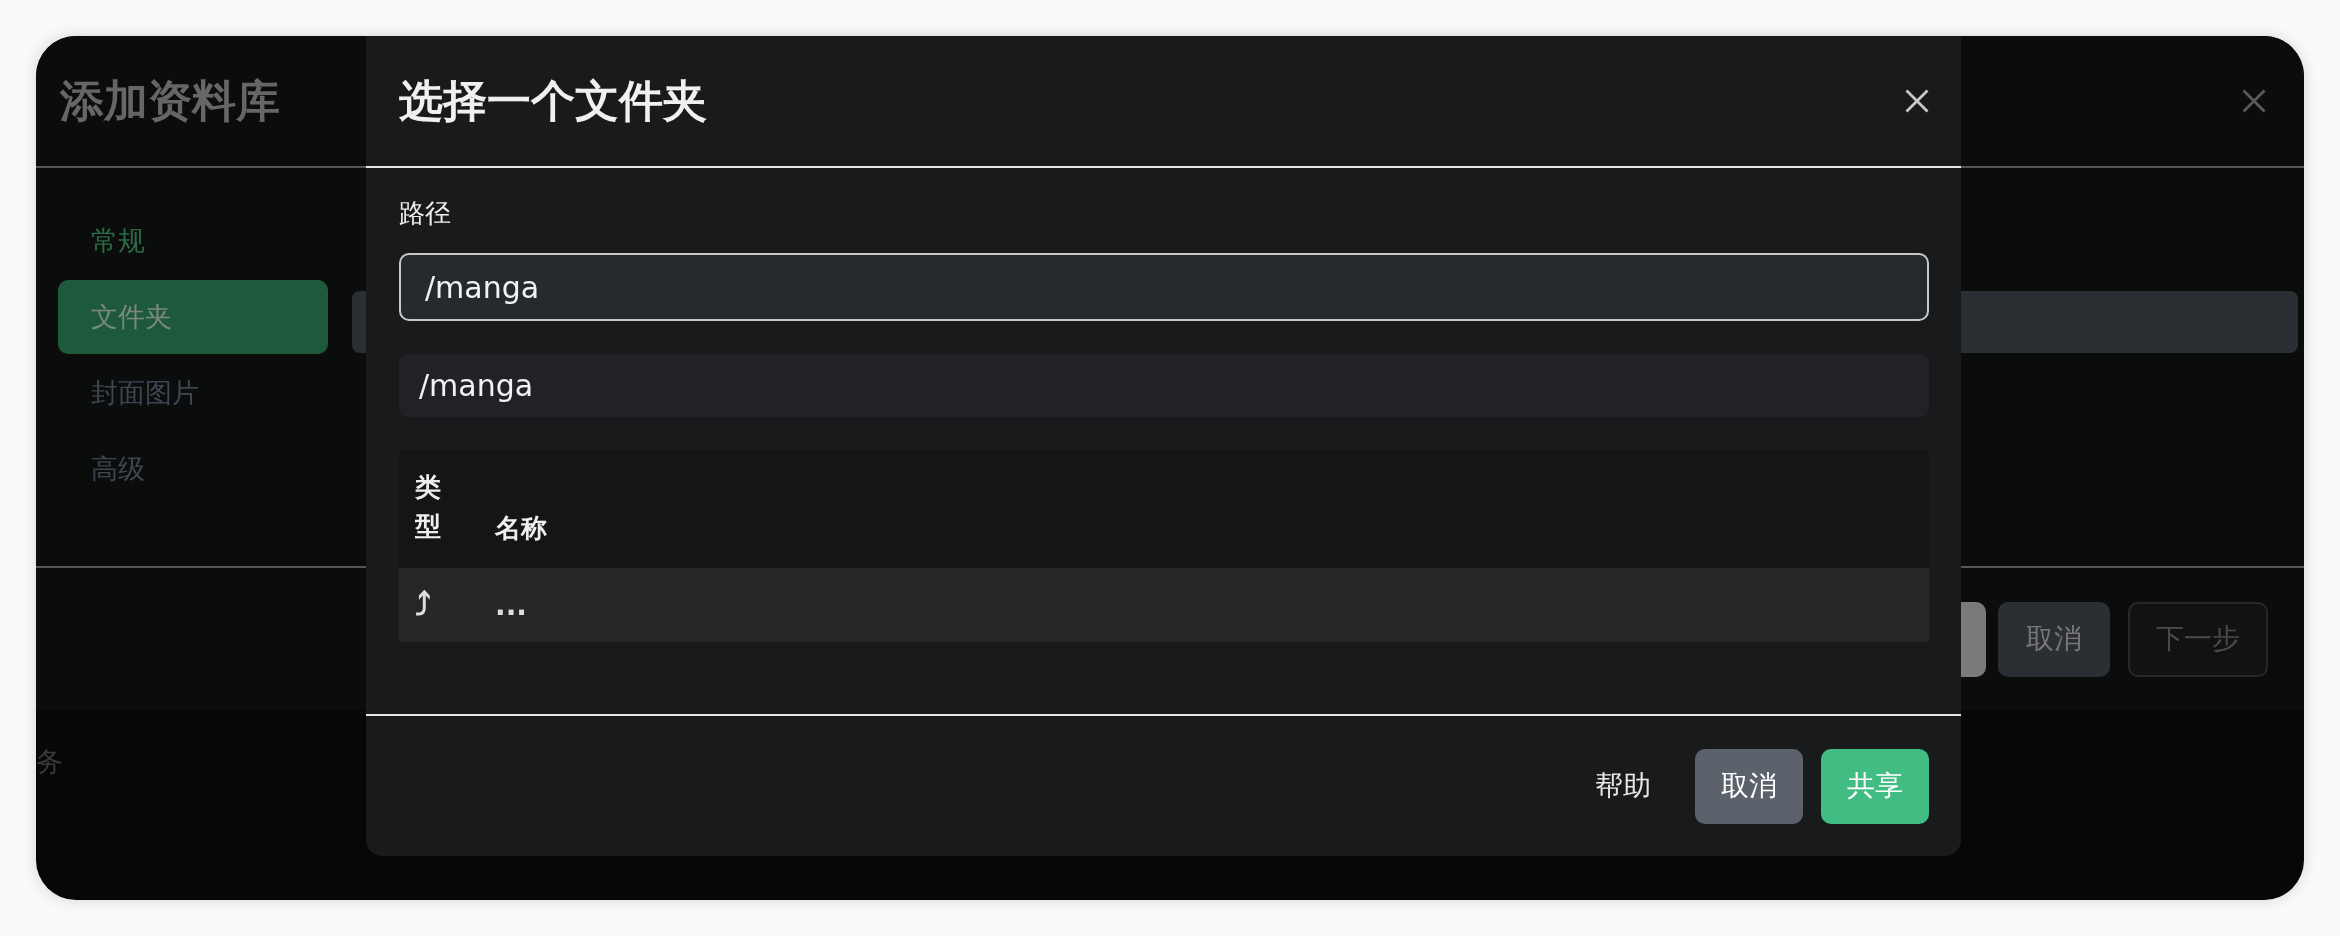 This screenshot has height=936, width=2340. I want to click on dialog-button: 帮助, so click(1623, 786).